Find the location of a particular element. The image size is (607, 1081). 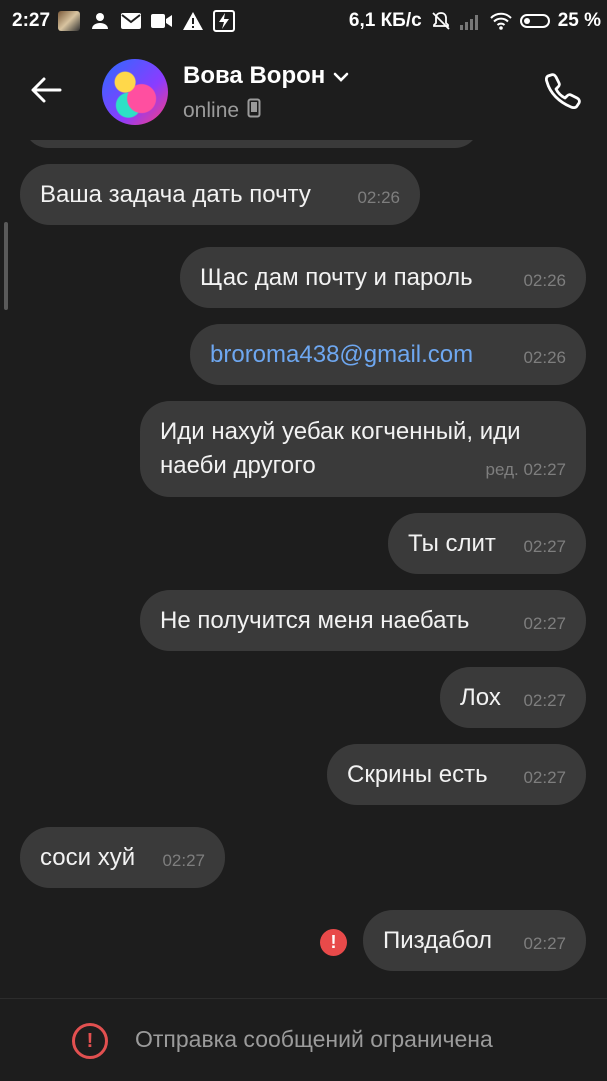

back-arrow-icon is located at coordinates (46, 90).